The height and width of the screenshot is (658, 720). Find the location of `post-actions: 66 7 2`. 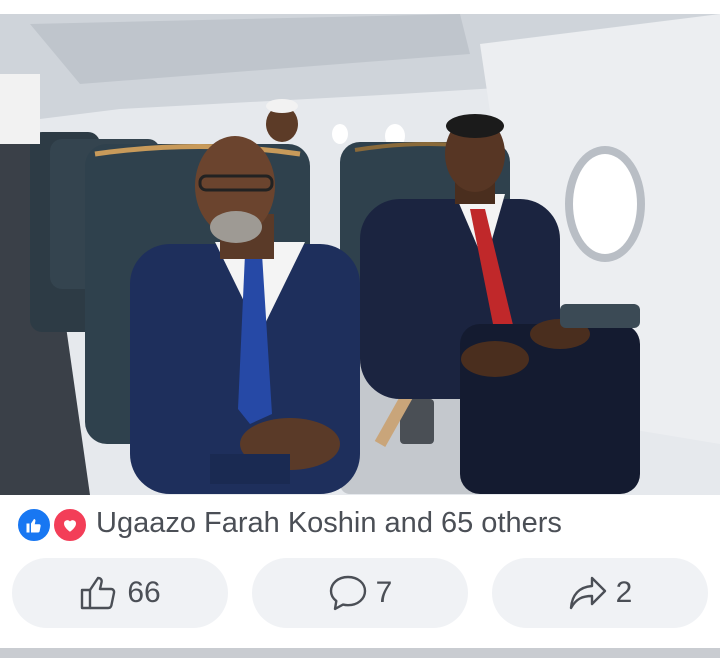

post-actions: 66 7 2 is located at coordinates (360, 593).